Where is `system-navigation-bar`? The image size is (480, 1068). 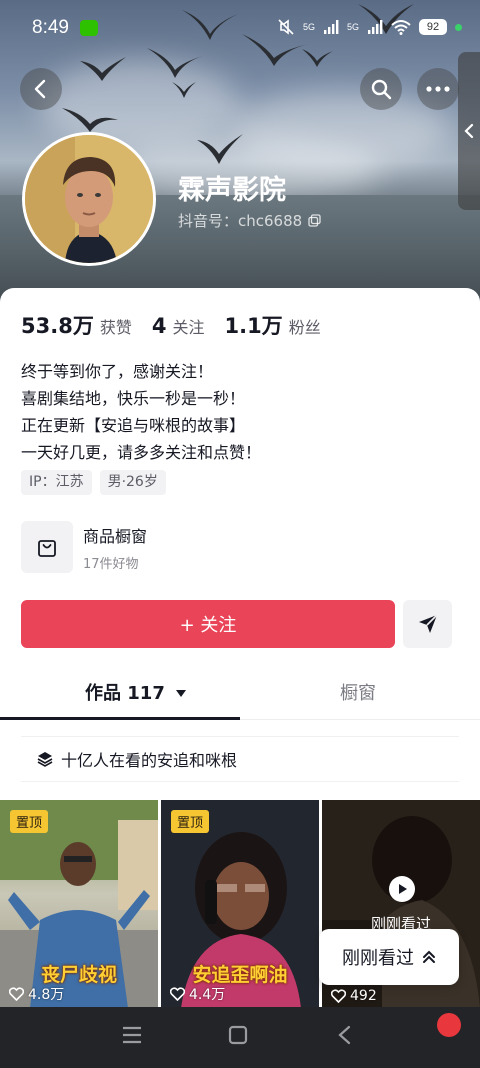
system-navigation-bar is located at coordinates (240, 1037).